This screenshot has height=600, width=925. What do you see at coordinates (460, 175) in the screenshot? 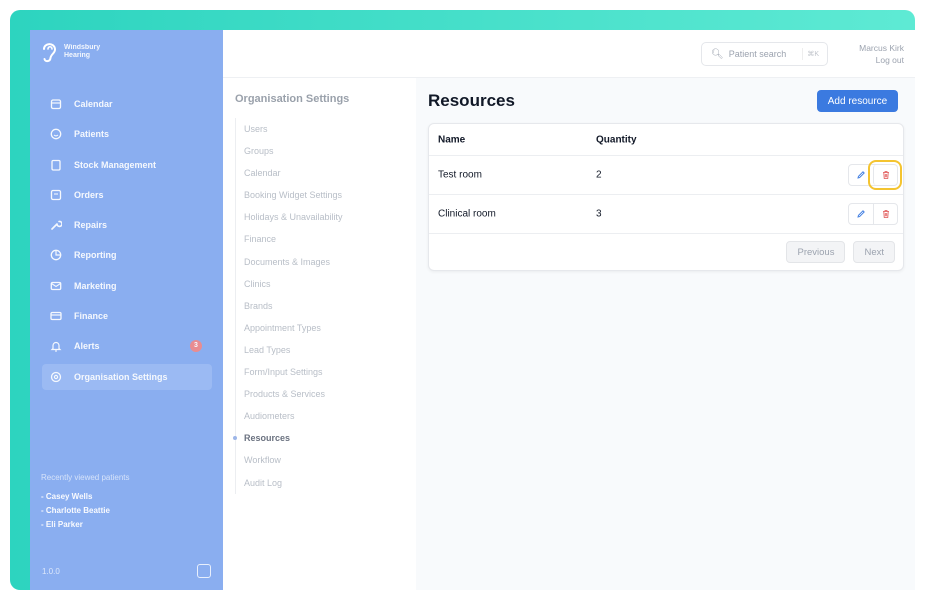
I see `cell-name: Test room` at bounding box center [460, 175].